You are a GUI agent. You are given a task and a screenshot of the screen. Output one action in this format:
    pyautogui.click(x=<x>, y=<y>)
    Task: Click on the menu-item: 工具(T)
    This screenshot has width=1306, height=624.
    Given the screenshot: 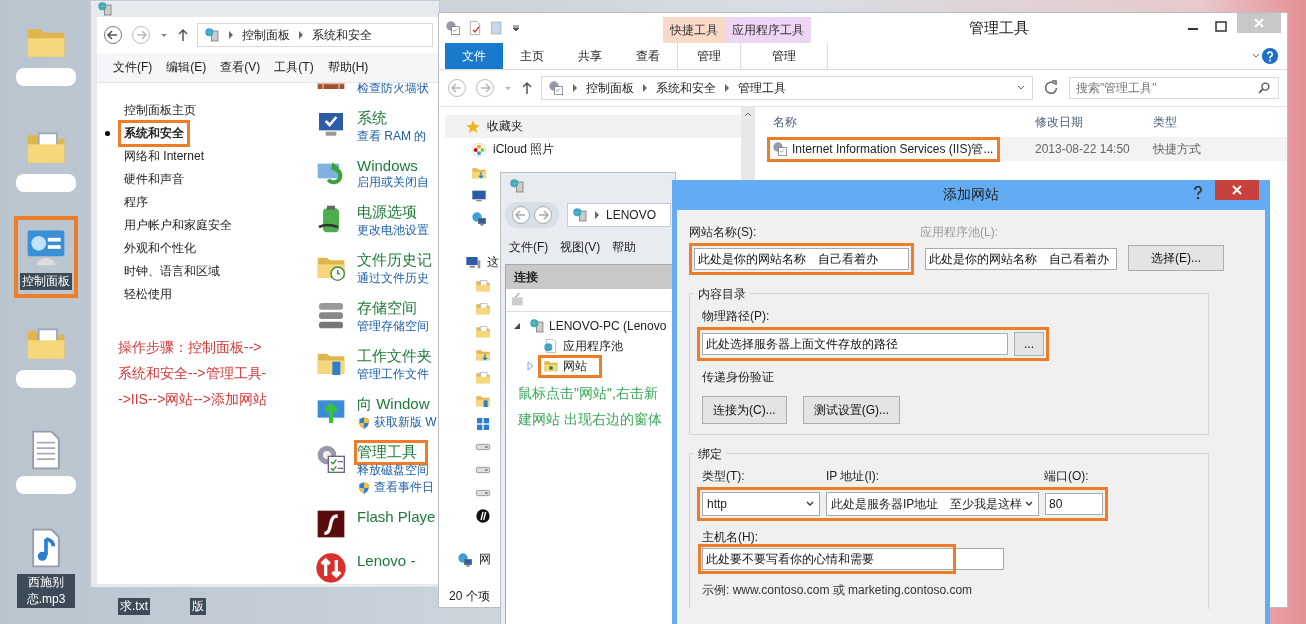 What is the action you would take?
    pyautogui.click(x=294, y=67)
    